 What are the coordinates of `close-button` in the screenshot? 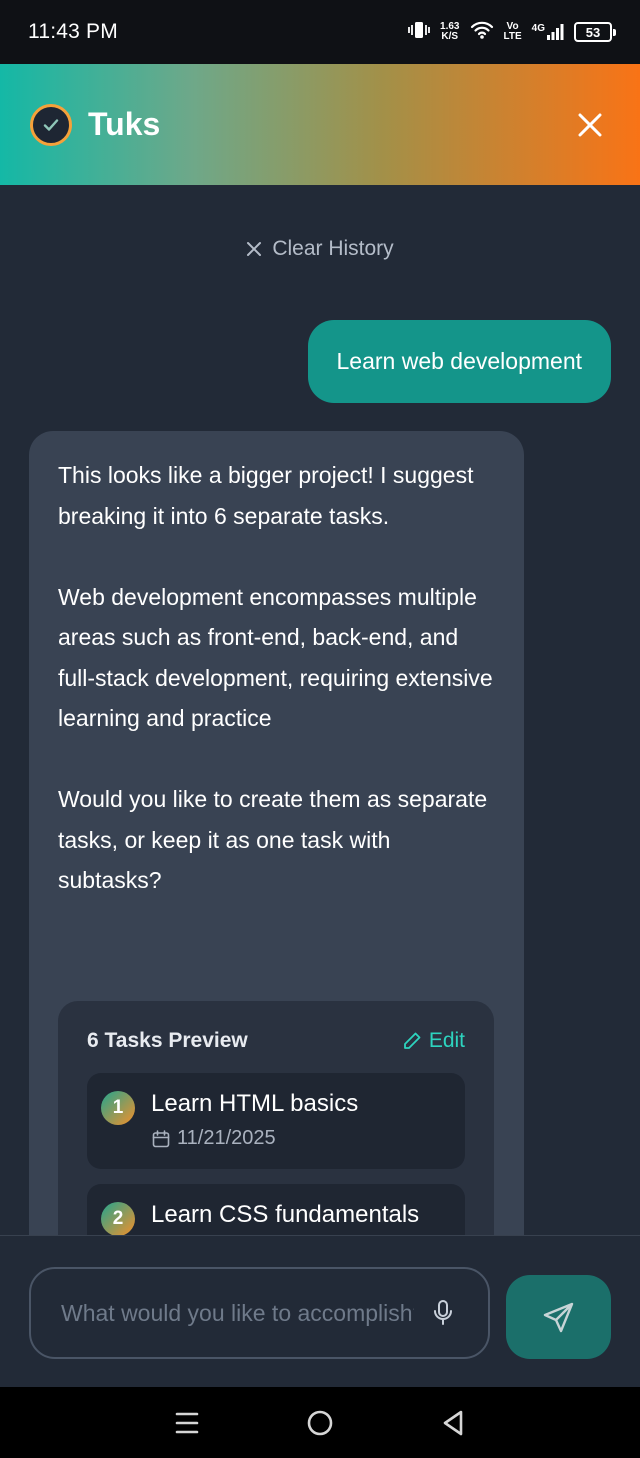 It's located at (590, 125).